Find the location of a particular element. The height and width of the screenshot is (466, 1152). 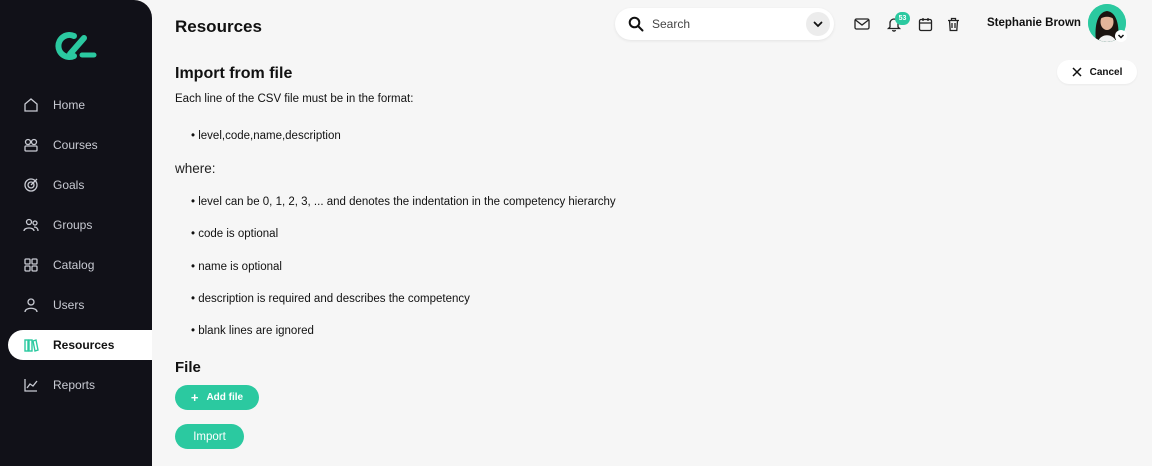

rule-item: • code is optional is located at coordinates (235, 234).